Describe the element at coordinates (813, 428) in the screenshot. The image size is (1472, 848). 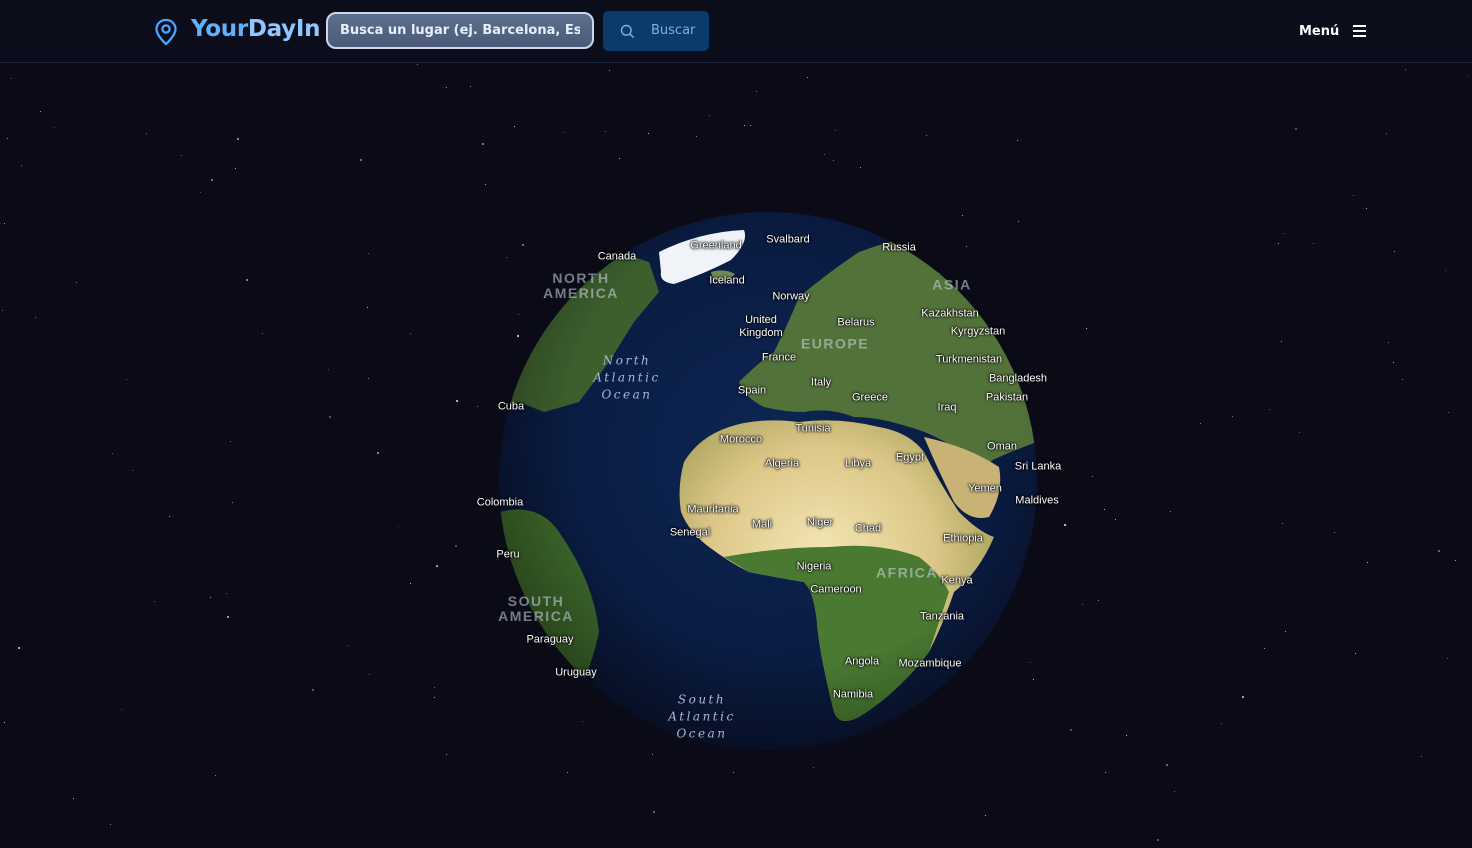
I see `label-tunisia: Tunisia` at that location.